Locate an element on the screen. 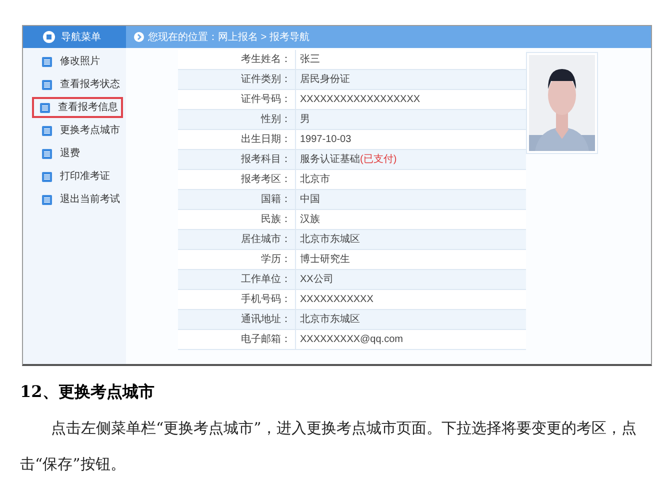 This screenshot has width=672, height=495. field-label: 出生日期： is located at coordinates (237, 139).